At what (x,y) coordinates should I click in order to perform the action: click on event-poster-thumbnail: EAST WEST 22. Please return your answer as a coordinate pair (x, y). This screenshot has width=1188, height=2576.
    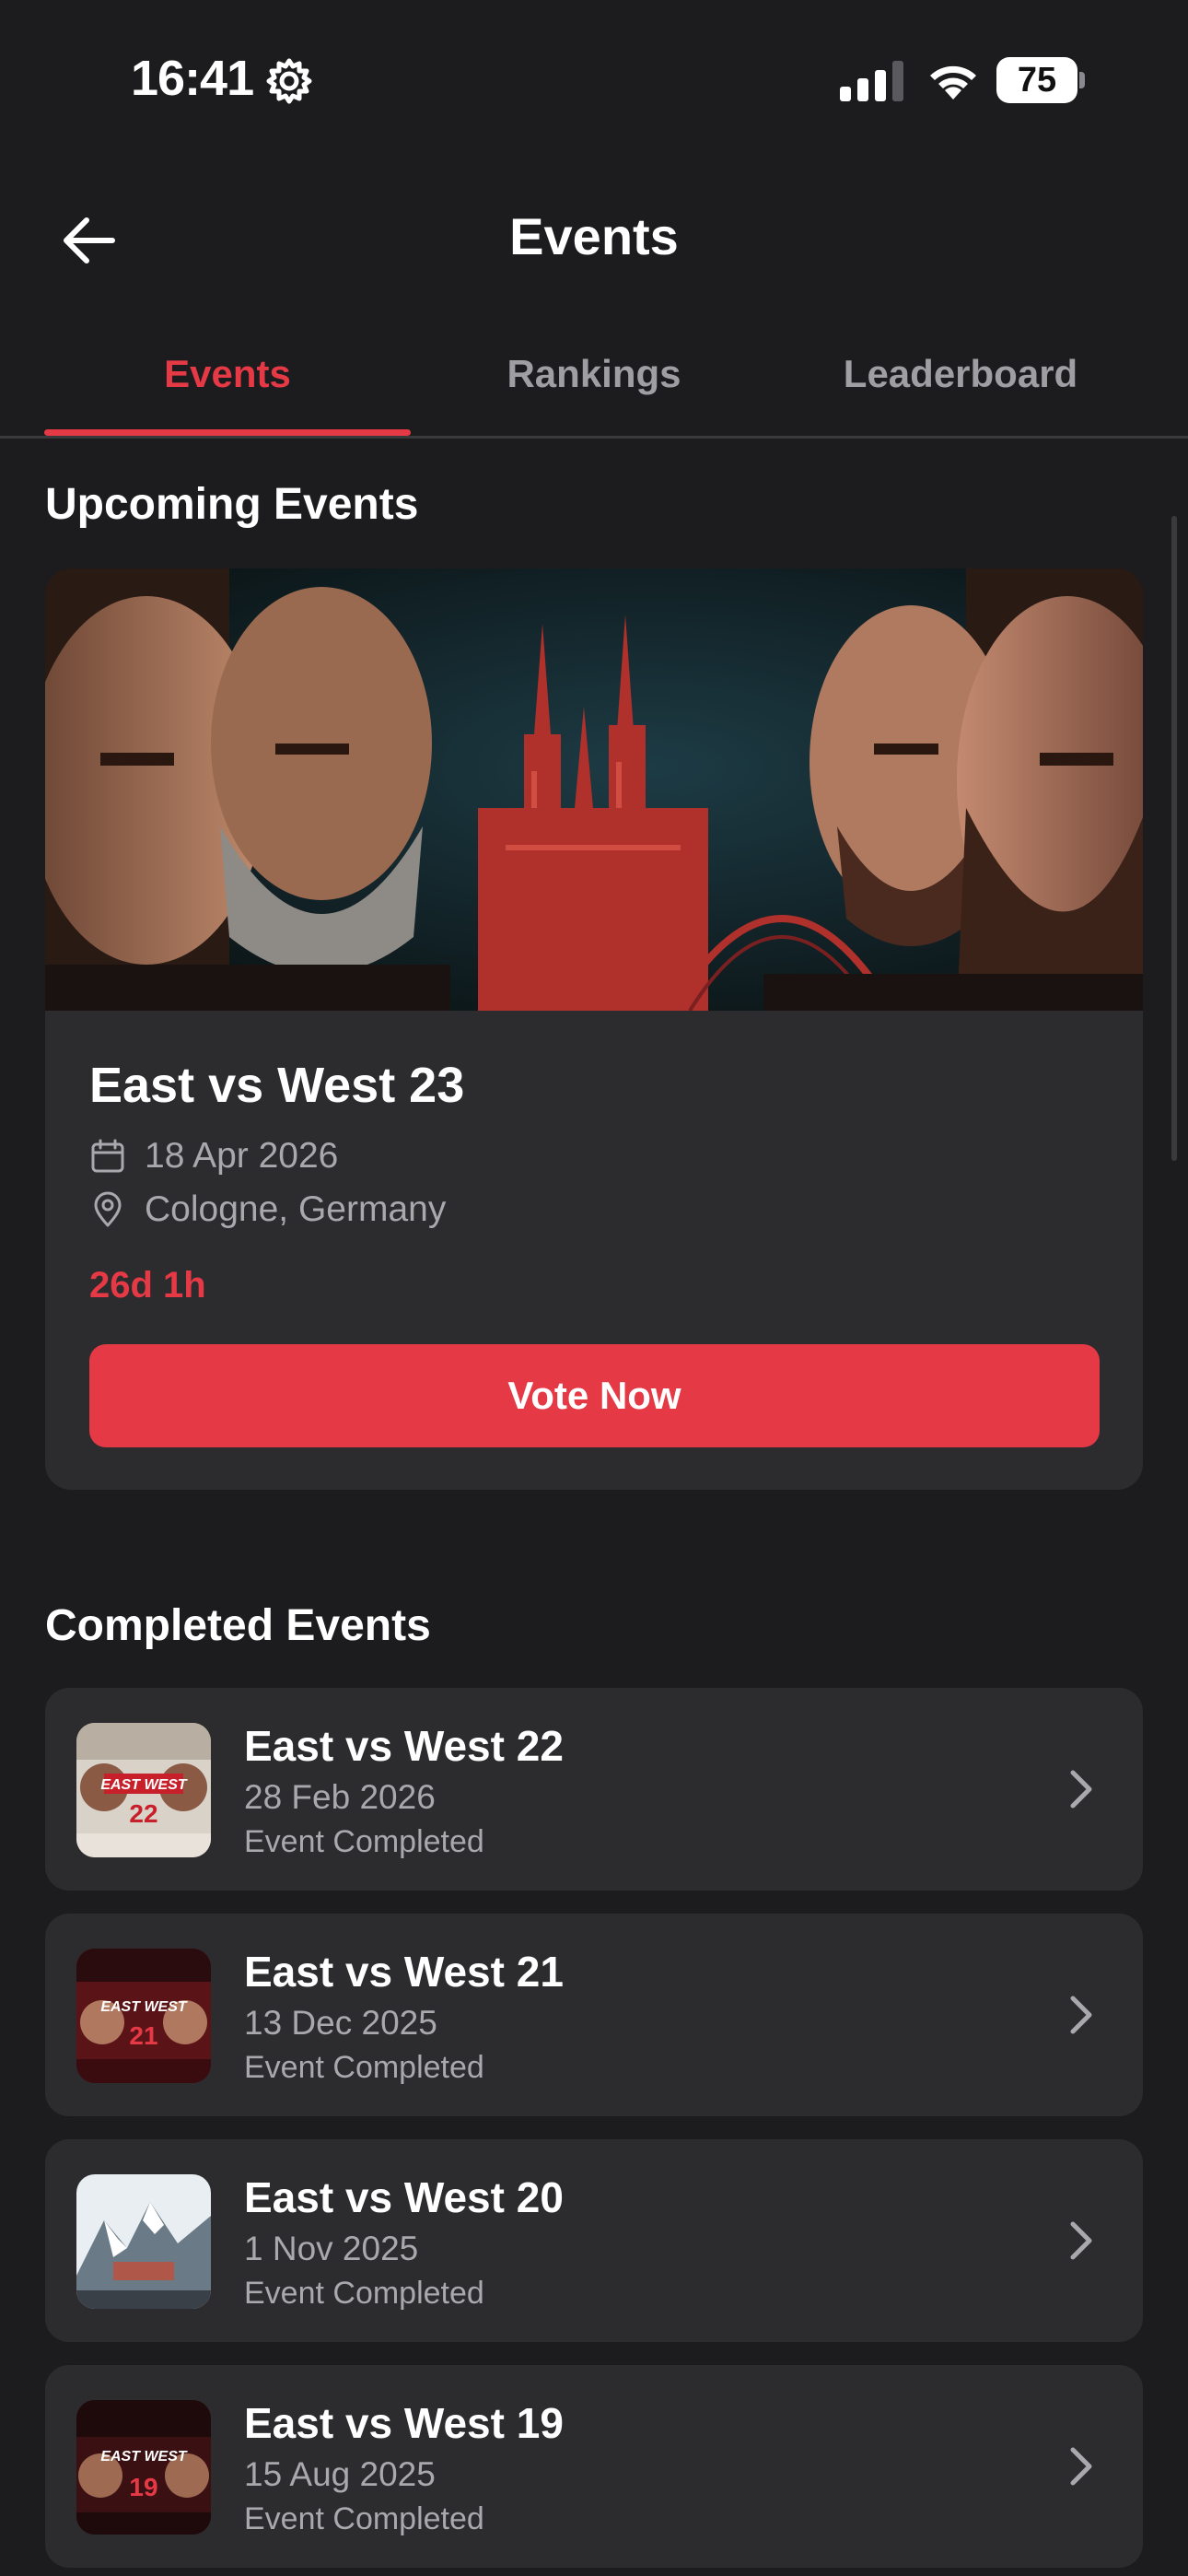
    Looking at the image, I should click on (143, 1790).